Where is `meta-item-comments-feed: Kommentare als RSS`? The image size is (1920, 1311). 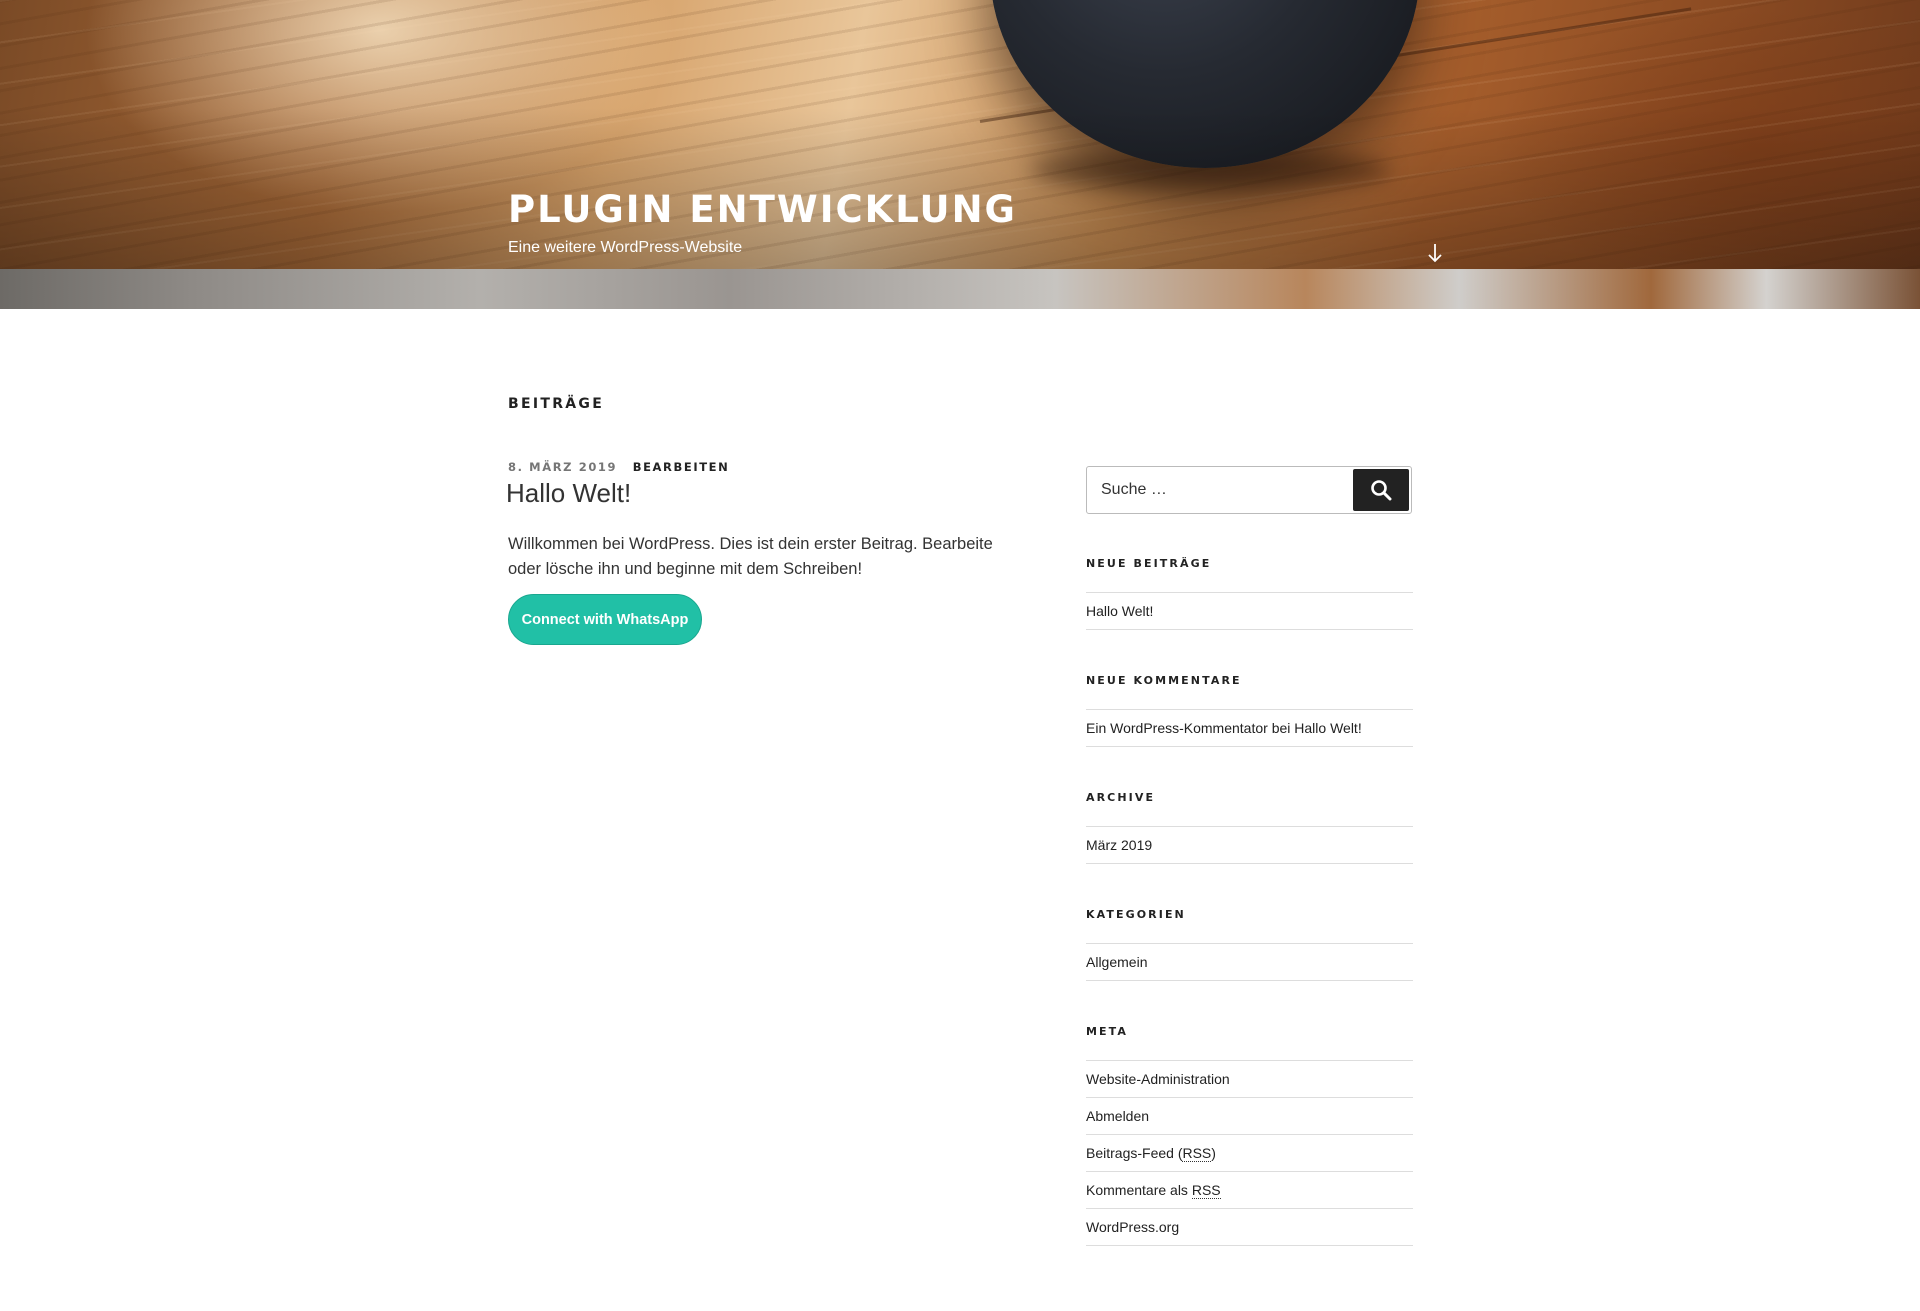
meta-item-comments-feed: Kommentare als RSS is located at coordinates (1249, 1190).